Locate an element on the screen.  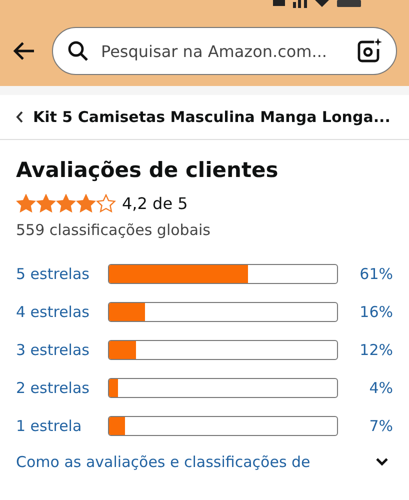
signal-icon is located at coordinates (300, 4).